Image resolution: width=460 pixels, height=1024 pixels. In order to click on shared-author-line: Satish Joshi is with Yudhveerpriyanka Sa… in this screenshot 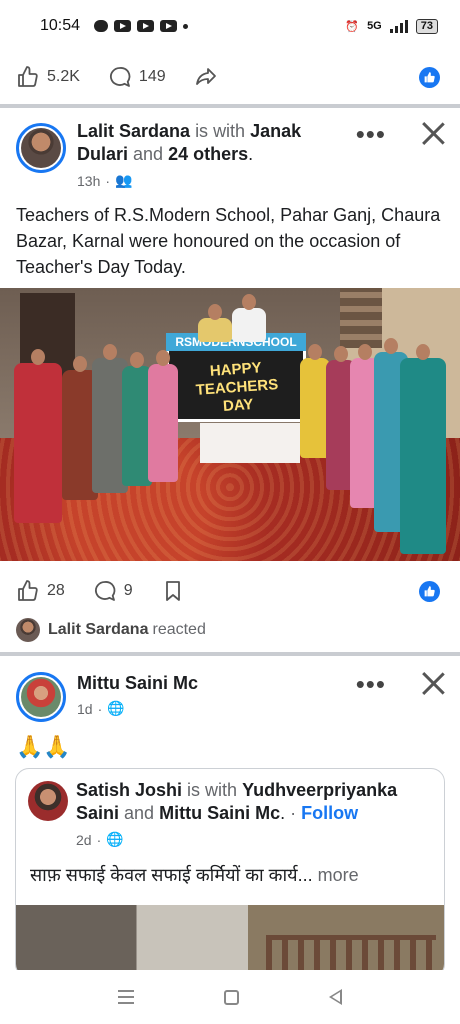, I will do `click(237, 801)`.